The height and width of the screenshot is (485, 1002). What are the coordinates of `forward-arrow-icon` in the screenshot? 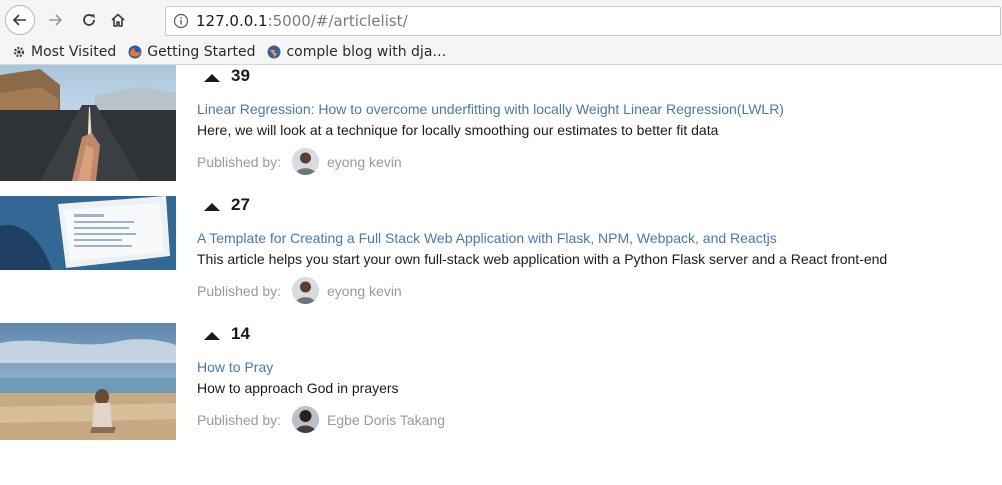 It's located at (56, 20).